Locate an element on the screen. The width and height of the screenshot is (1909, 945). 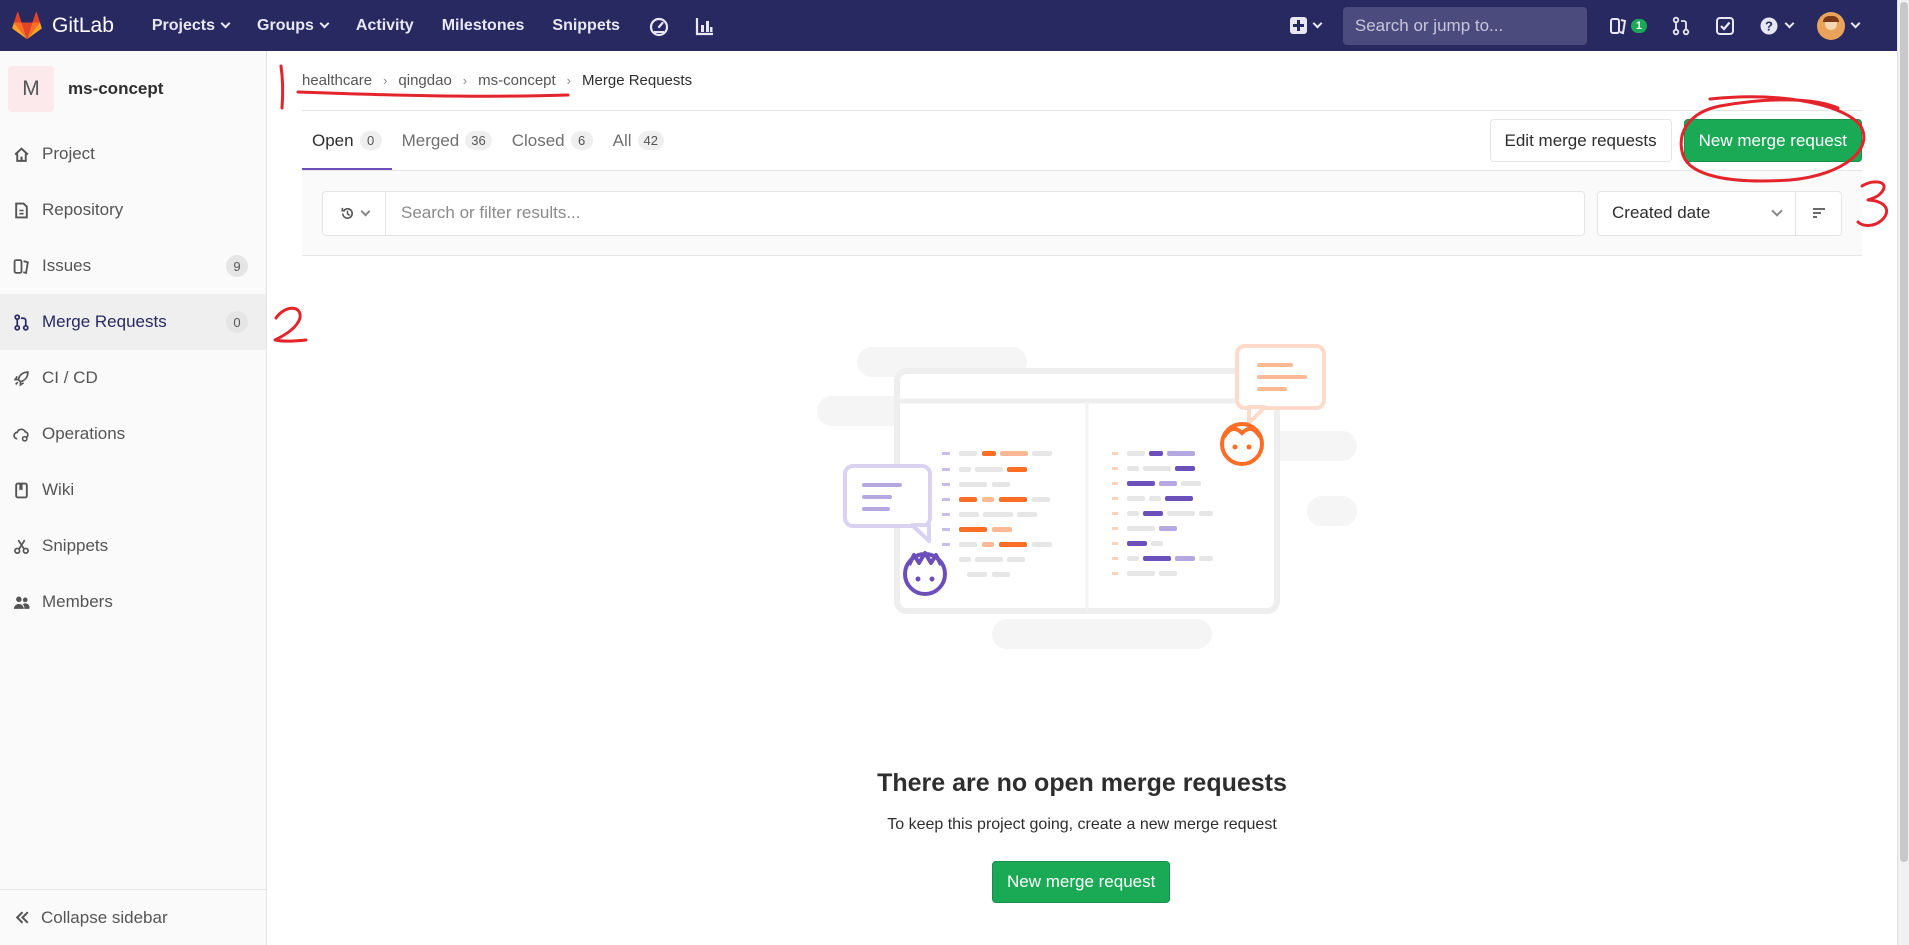
tab-all: All 42 is located at coordinates (638, 140).